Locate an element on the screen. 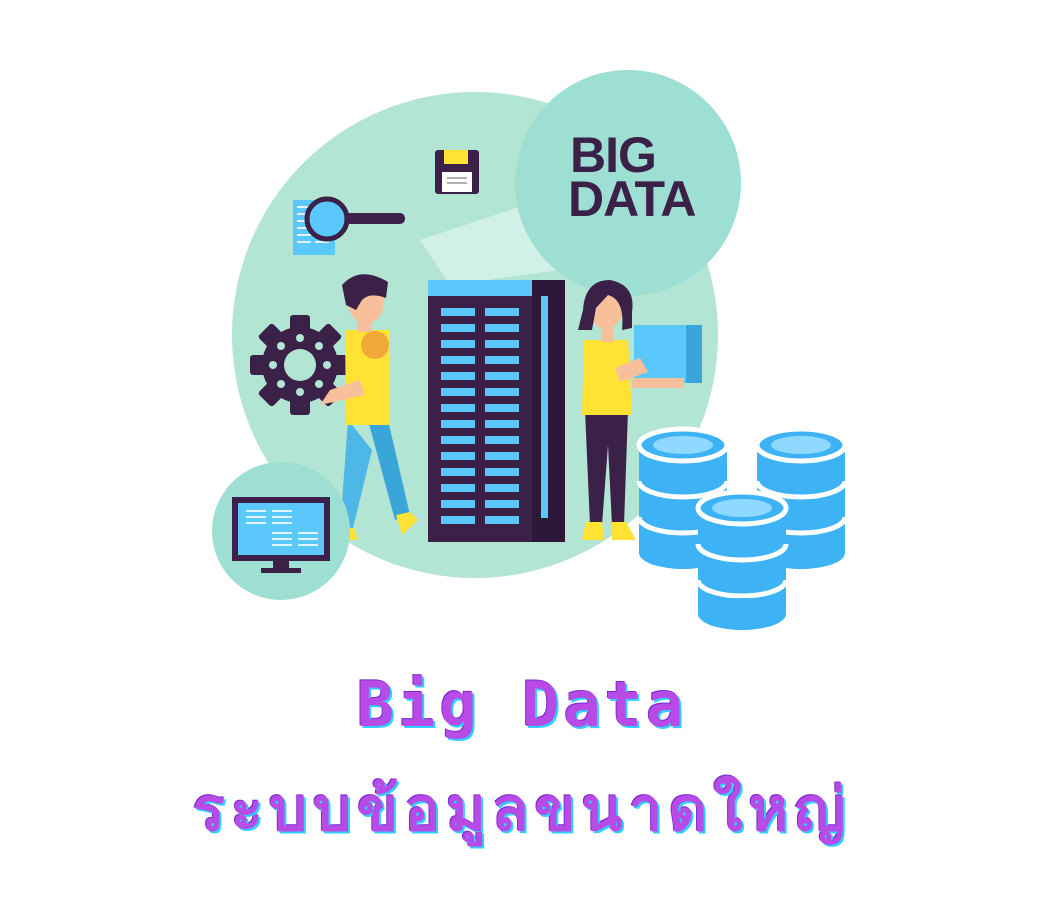 The width and height of the screenshot is (1044, 900). floppy-disk-icon is located at coordinates (457, 172).